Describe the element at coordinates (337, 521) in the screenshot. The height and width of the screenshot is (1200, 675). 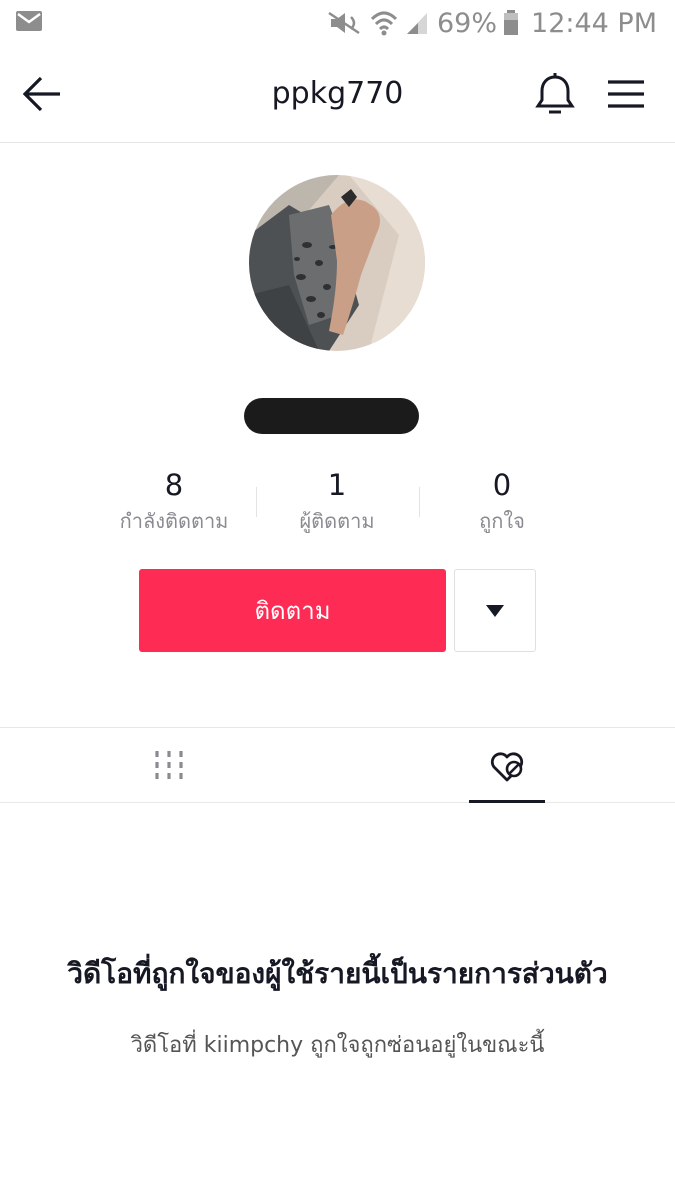
I see `followers-label: ผู้ติดตาม` at that location.